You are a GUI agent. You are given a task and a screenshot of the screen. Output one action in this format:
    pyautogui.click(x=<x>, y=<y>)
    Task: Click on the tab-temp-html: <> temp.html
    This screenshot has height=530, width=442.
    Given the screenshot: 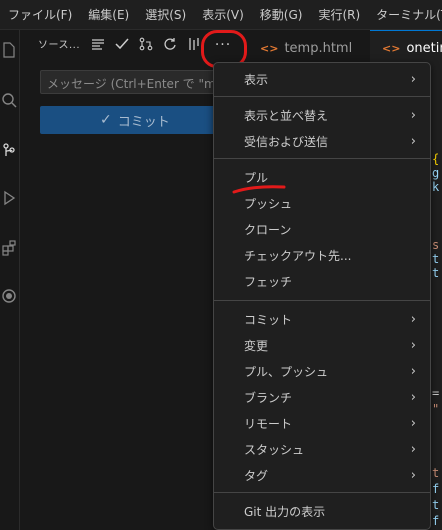 What is the action you would take?
    pyautogui.click(x=306, y=48)
    